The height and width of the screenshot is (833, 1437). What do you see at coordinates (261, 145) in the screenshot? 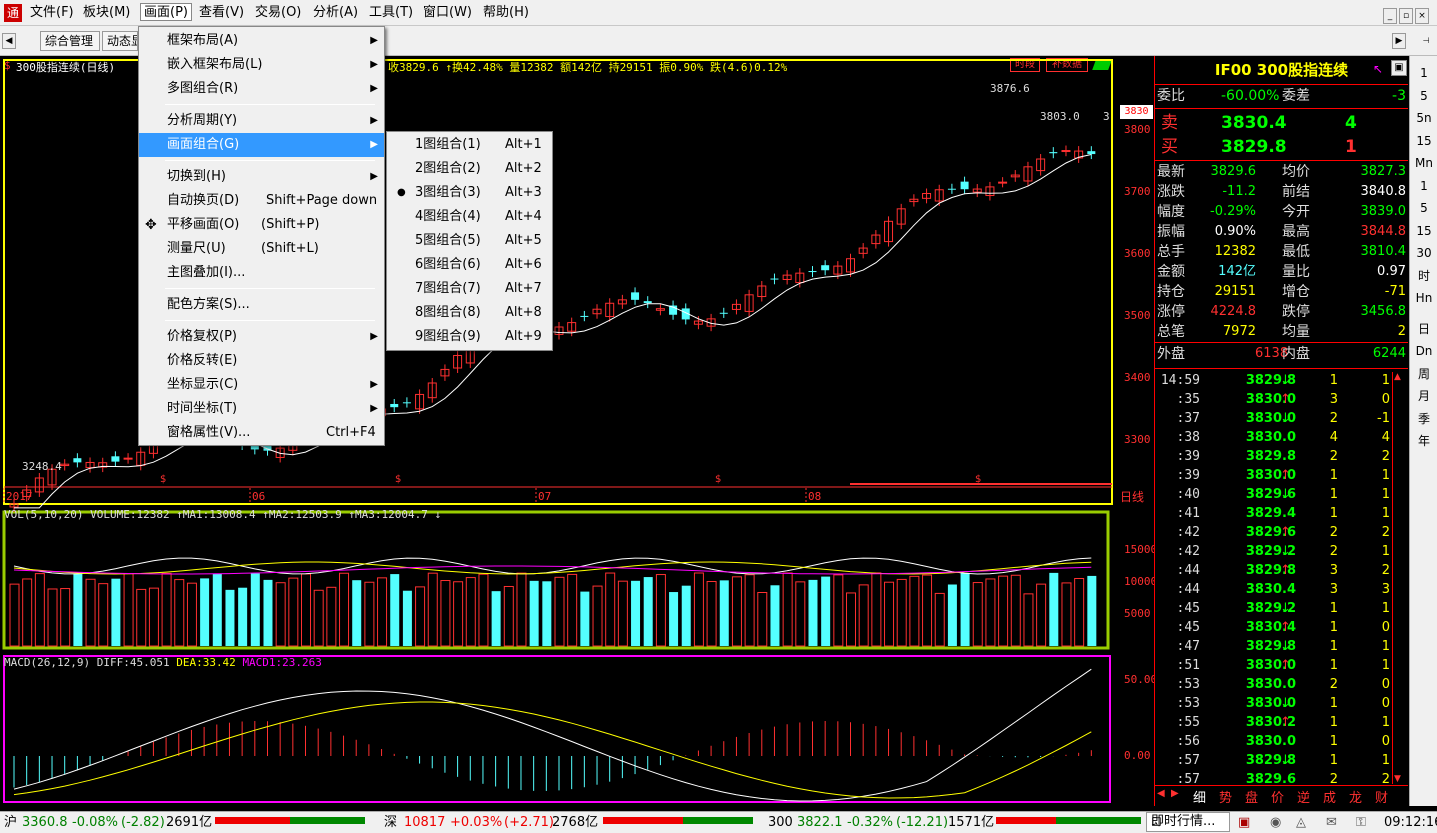
I see `menu-item: 画面组合(G) ▶` at bounding box center [261, 145].